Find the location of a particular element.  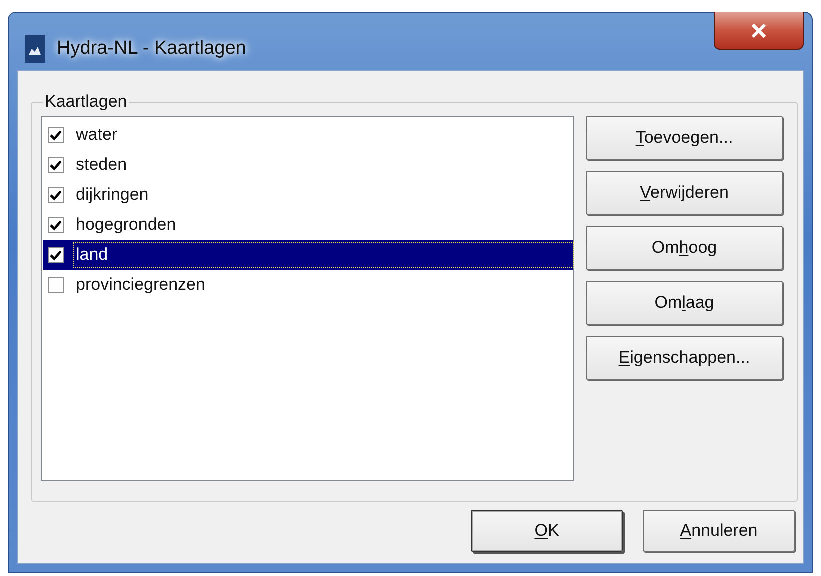

layer-item: land is located at coordinates (308, 255).